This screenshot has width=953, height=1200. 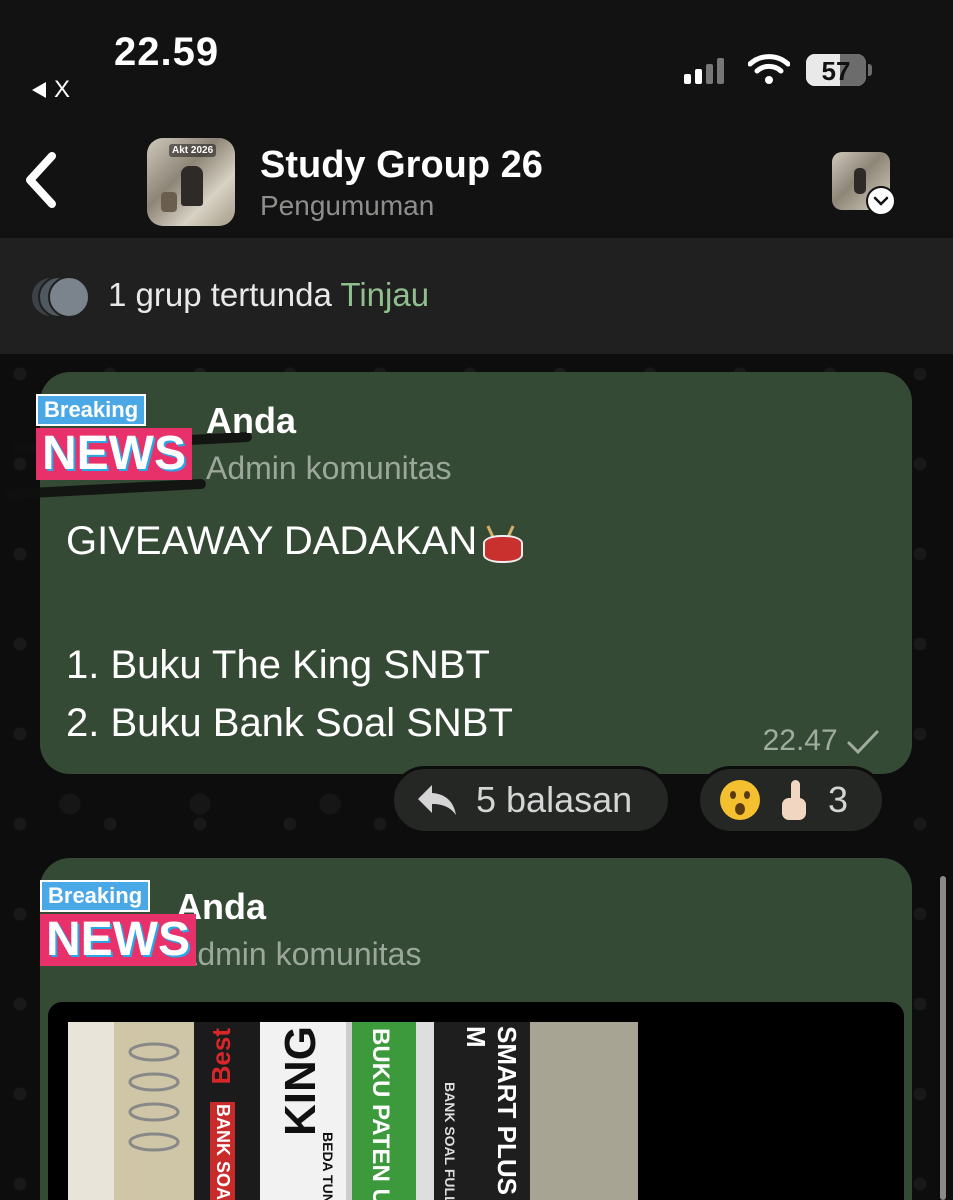 What do you see at coordinates (838, 799) in the screenshot?
I see `reaction-count: 3` at bounding box center [838, 799].